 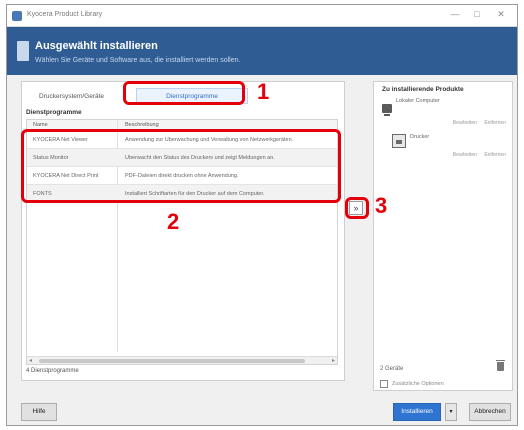 What do you see at coordinates (423, 89) in the screenshot?
I see `products-panel-title: Zu installierende Produkte` at bounding box center [423, 89].